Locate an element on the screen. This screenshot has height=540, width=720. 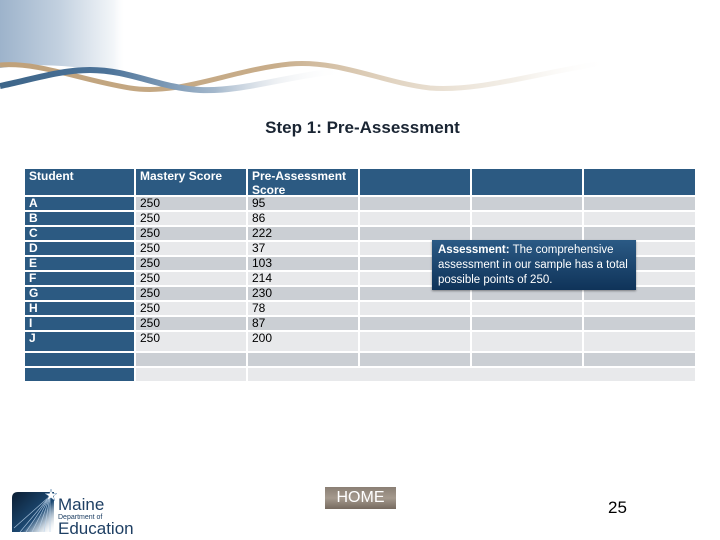
table-row: A 250 95 is located at coordinates (360, 203).